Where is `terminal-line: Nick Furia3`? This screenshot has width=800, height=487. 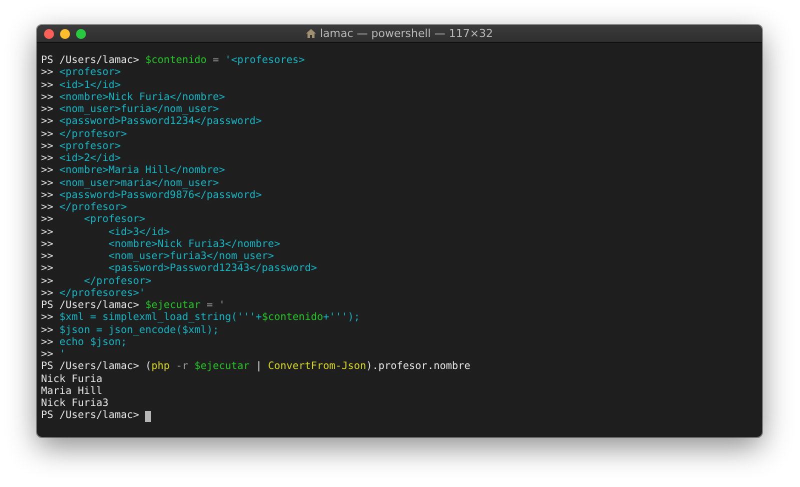
terminal-line: Nick Furia3 is located at coordinates (74, 404).